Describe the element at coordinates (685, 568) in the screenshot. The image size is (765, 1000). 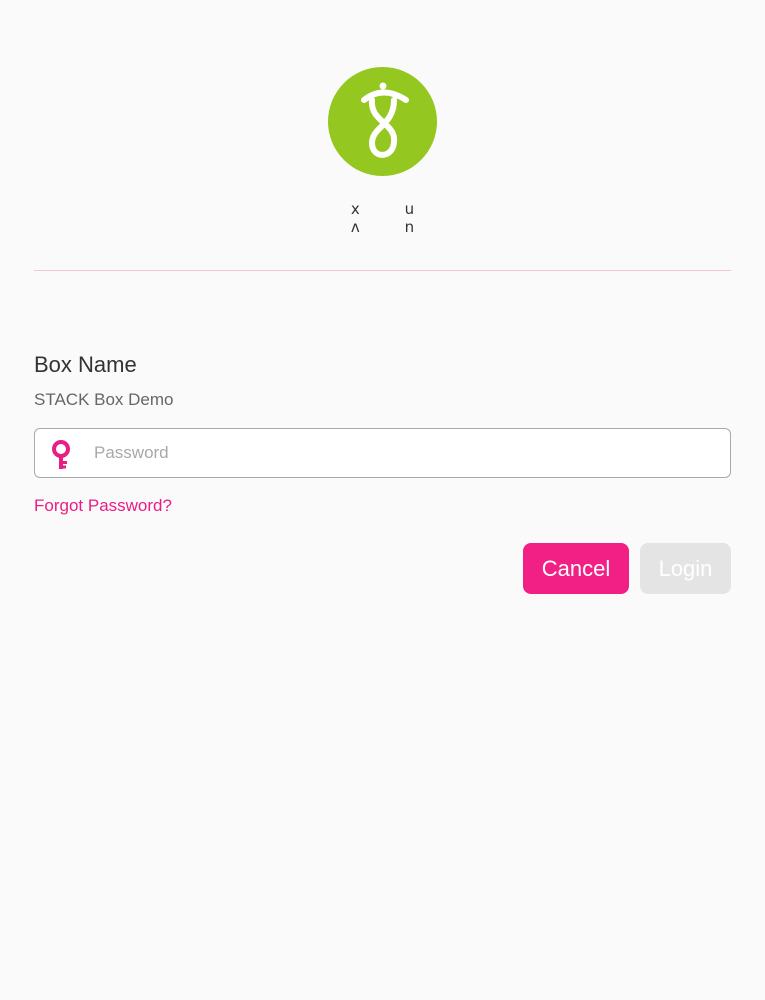
I see `login-button: Login` at that location.